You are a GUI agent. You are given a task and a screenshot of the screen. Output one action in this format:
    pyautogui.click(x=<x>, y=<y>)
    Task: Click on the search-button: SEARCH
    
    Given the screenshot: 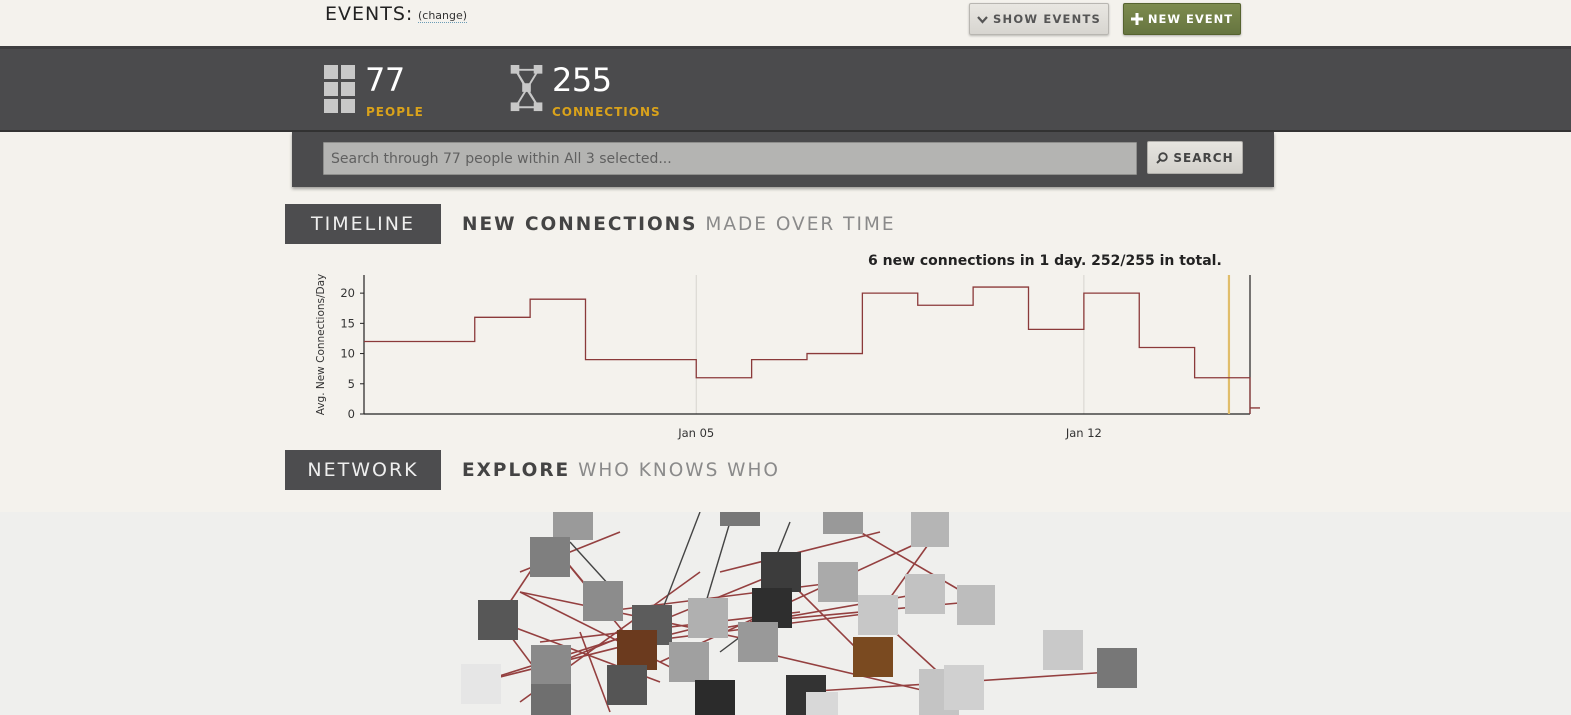 What is the action you would take?
    pyautogui.click(x=1195, y=157)
    